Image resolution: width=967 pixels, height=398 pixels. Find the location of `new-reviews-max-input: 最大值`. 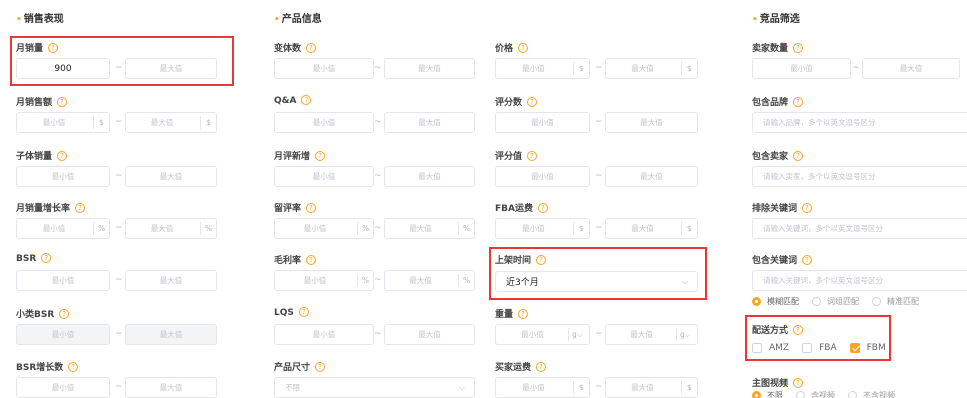

new-reviews-max-input: 最大值 is located at coordinates (429, 176).